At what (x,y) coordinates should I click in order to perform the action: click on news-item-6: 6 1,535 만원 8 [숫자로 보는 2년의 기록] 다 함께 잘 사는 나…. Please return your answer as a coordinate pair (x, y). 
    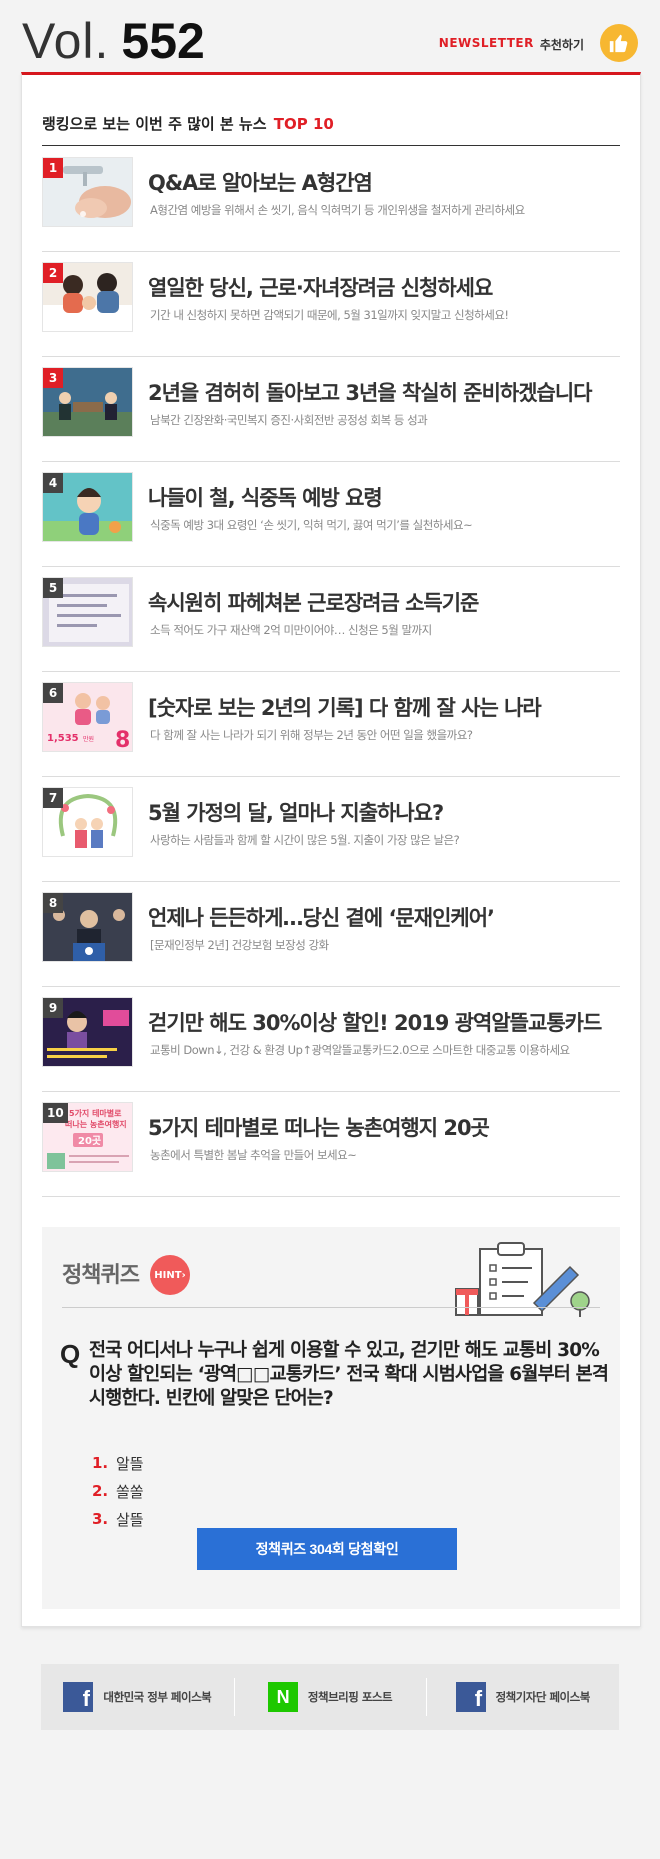
    Looking at the image, I should click on (331, 724).